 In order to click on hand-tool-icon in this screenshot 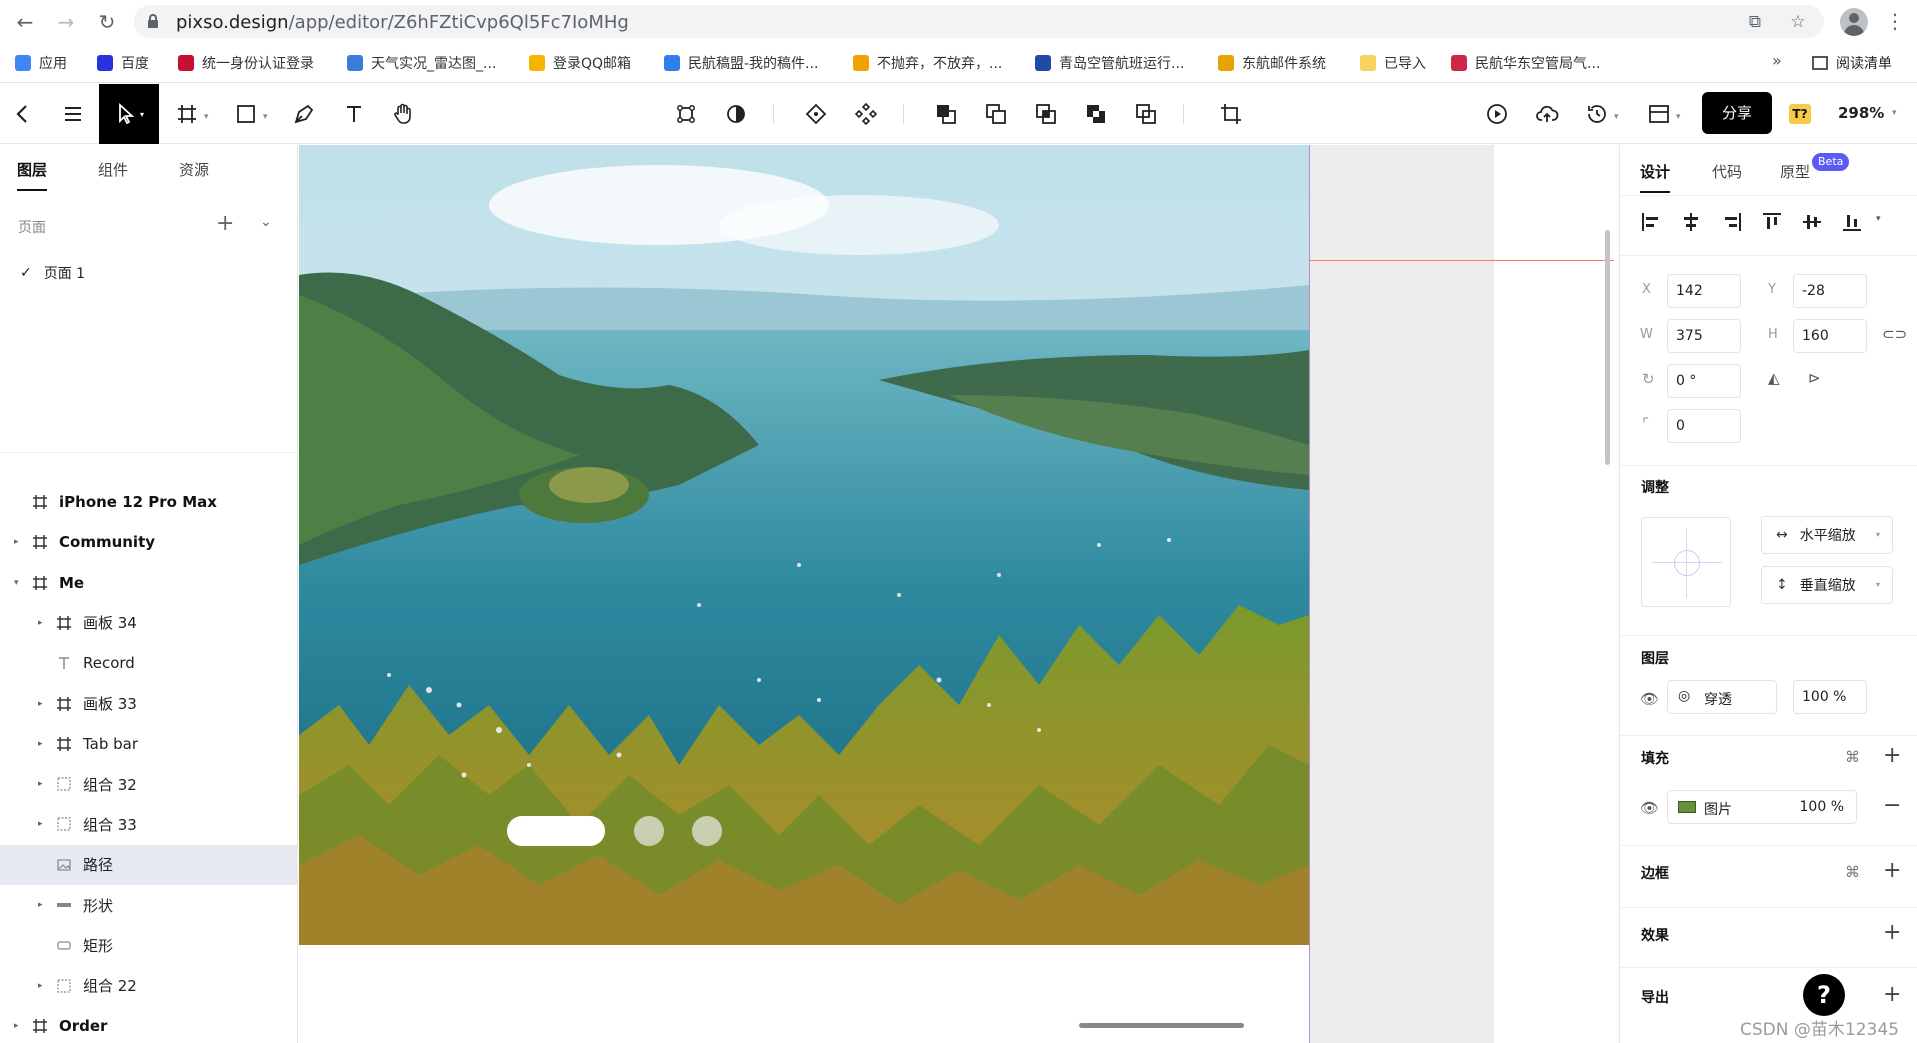, I will do `click(403, 114)`.